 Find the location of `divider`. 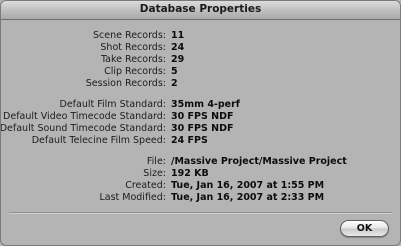

divider is located at coordinates (200, 213).